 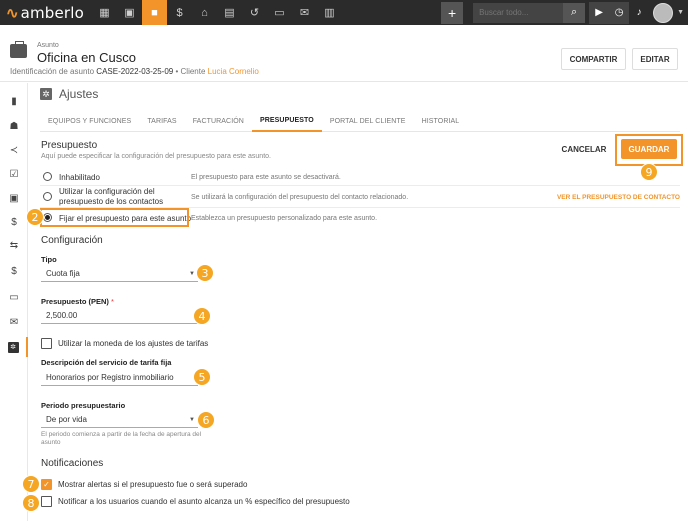 What do you see at coordinates (584, 149) in the screenshot?
I see `cancel-button: CANCELAR` at bounding box center [584, 149].